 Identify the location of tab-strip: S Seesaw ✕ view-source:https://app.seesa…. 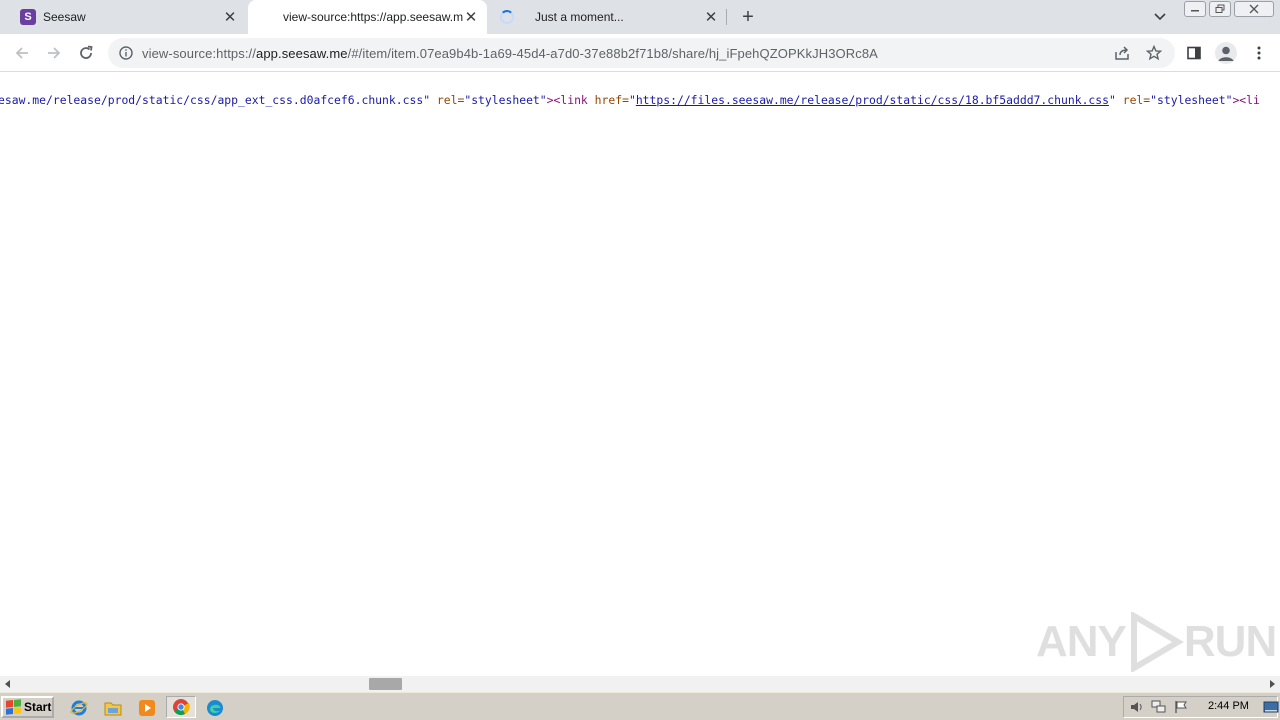
(640, 17).